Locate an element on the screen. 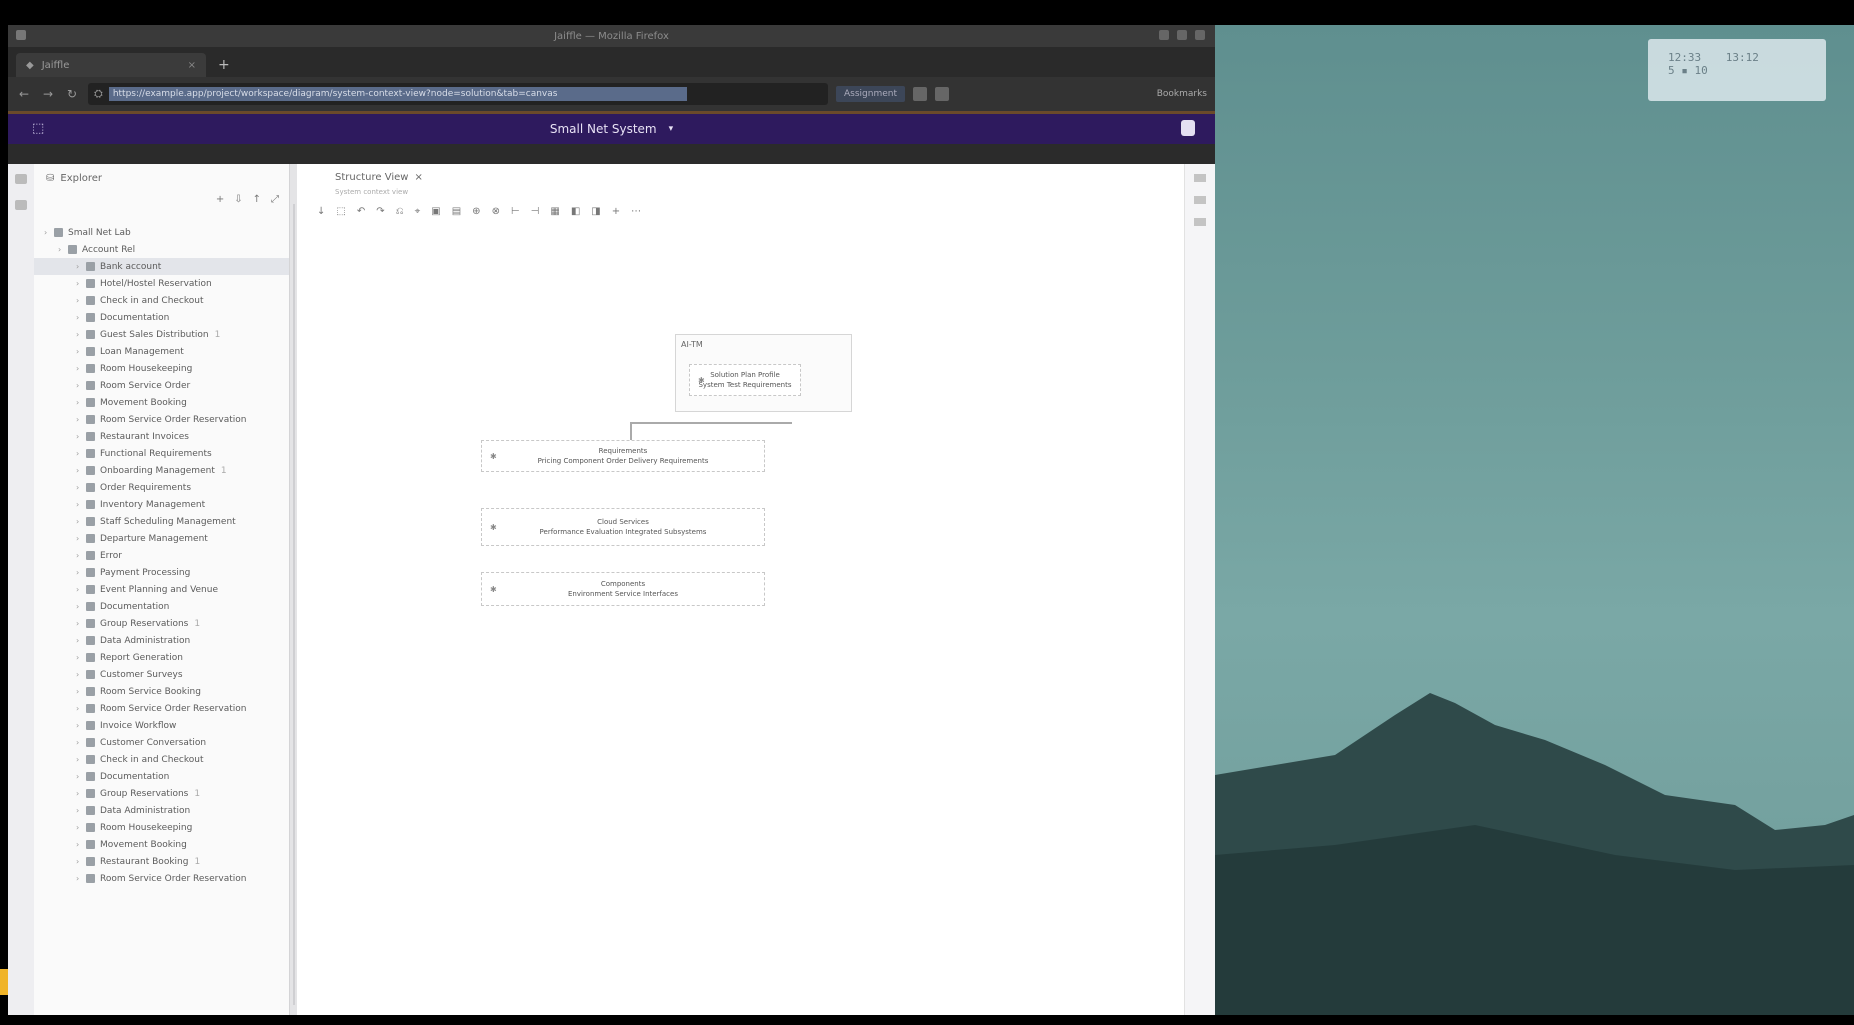  toolbar-tool-icon: ◧ is located at coordinates (575, 211).